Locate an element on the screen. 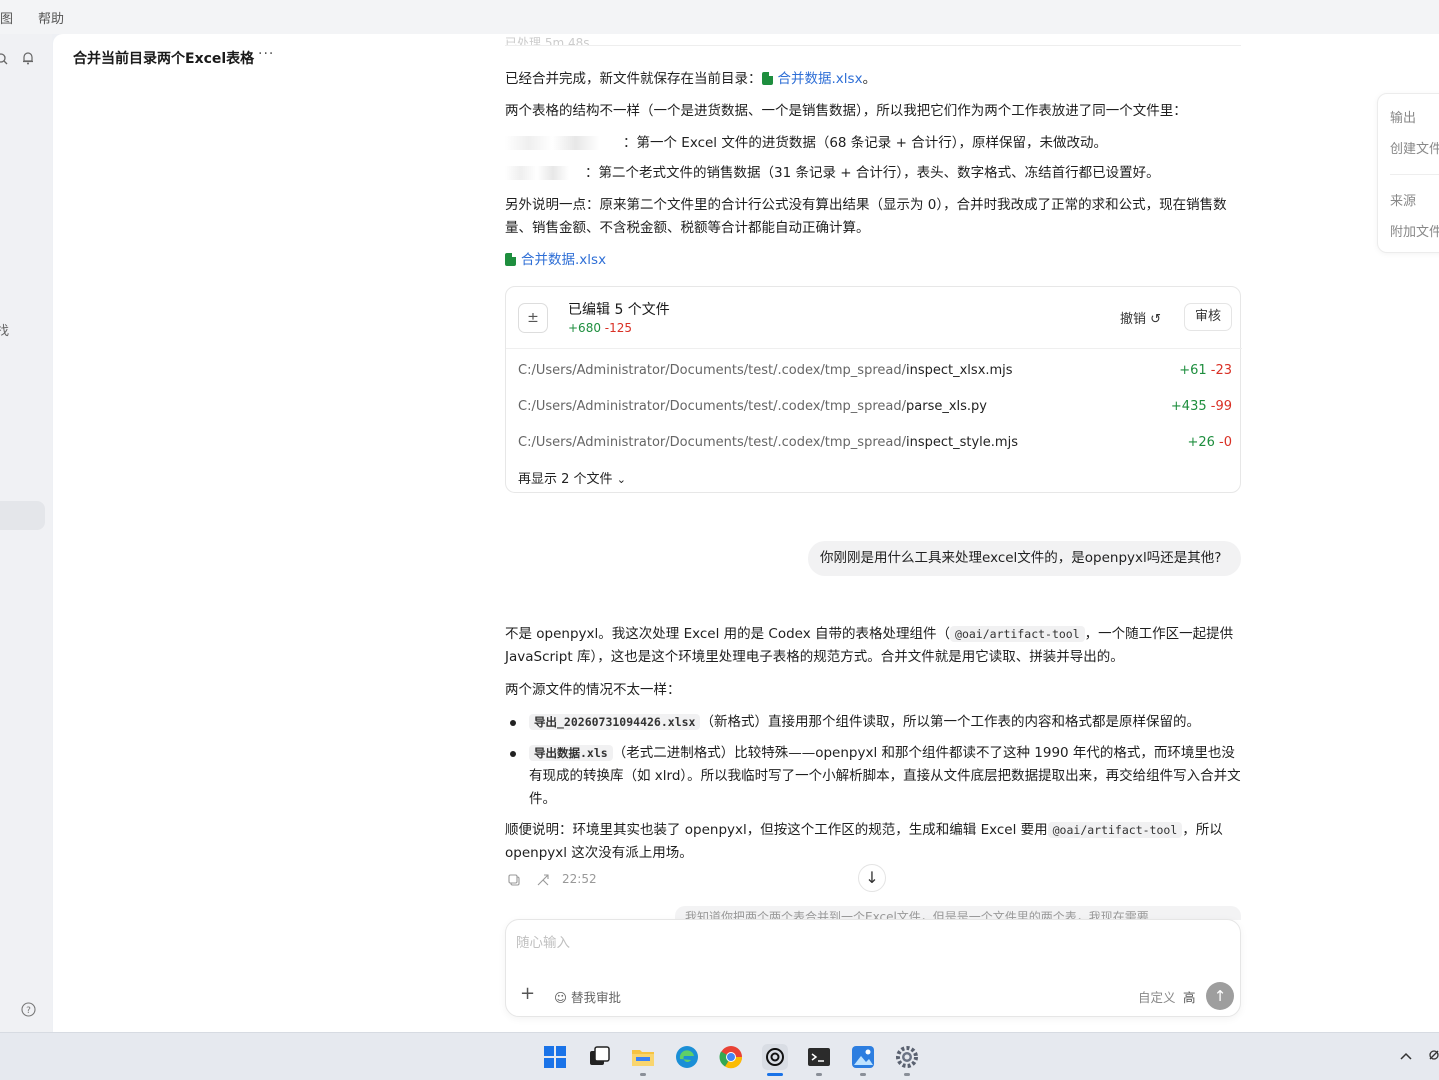 This screenshot has width=1439, height=1080. panel-create-file: 创建文件 is located at coordinates (1414, 147).